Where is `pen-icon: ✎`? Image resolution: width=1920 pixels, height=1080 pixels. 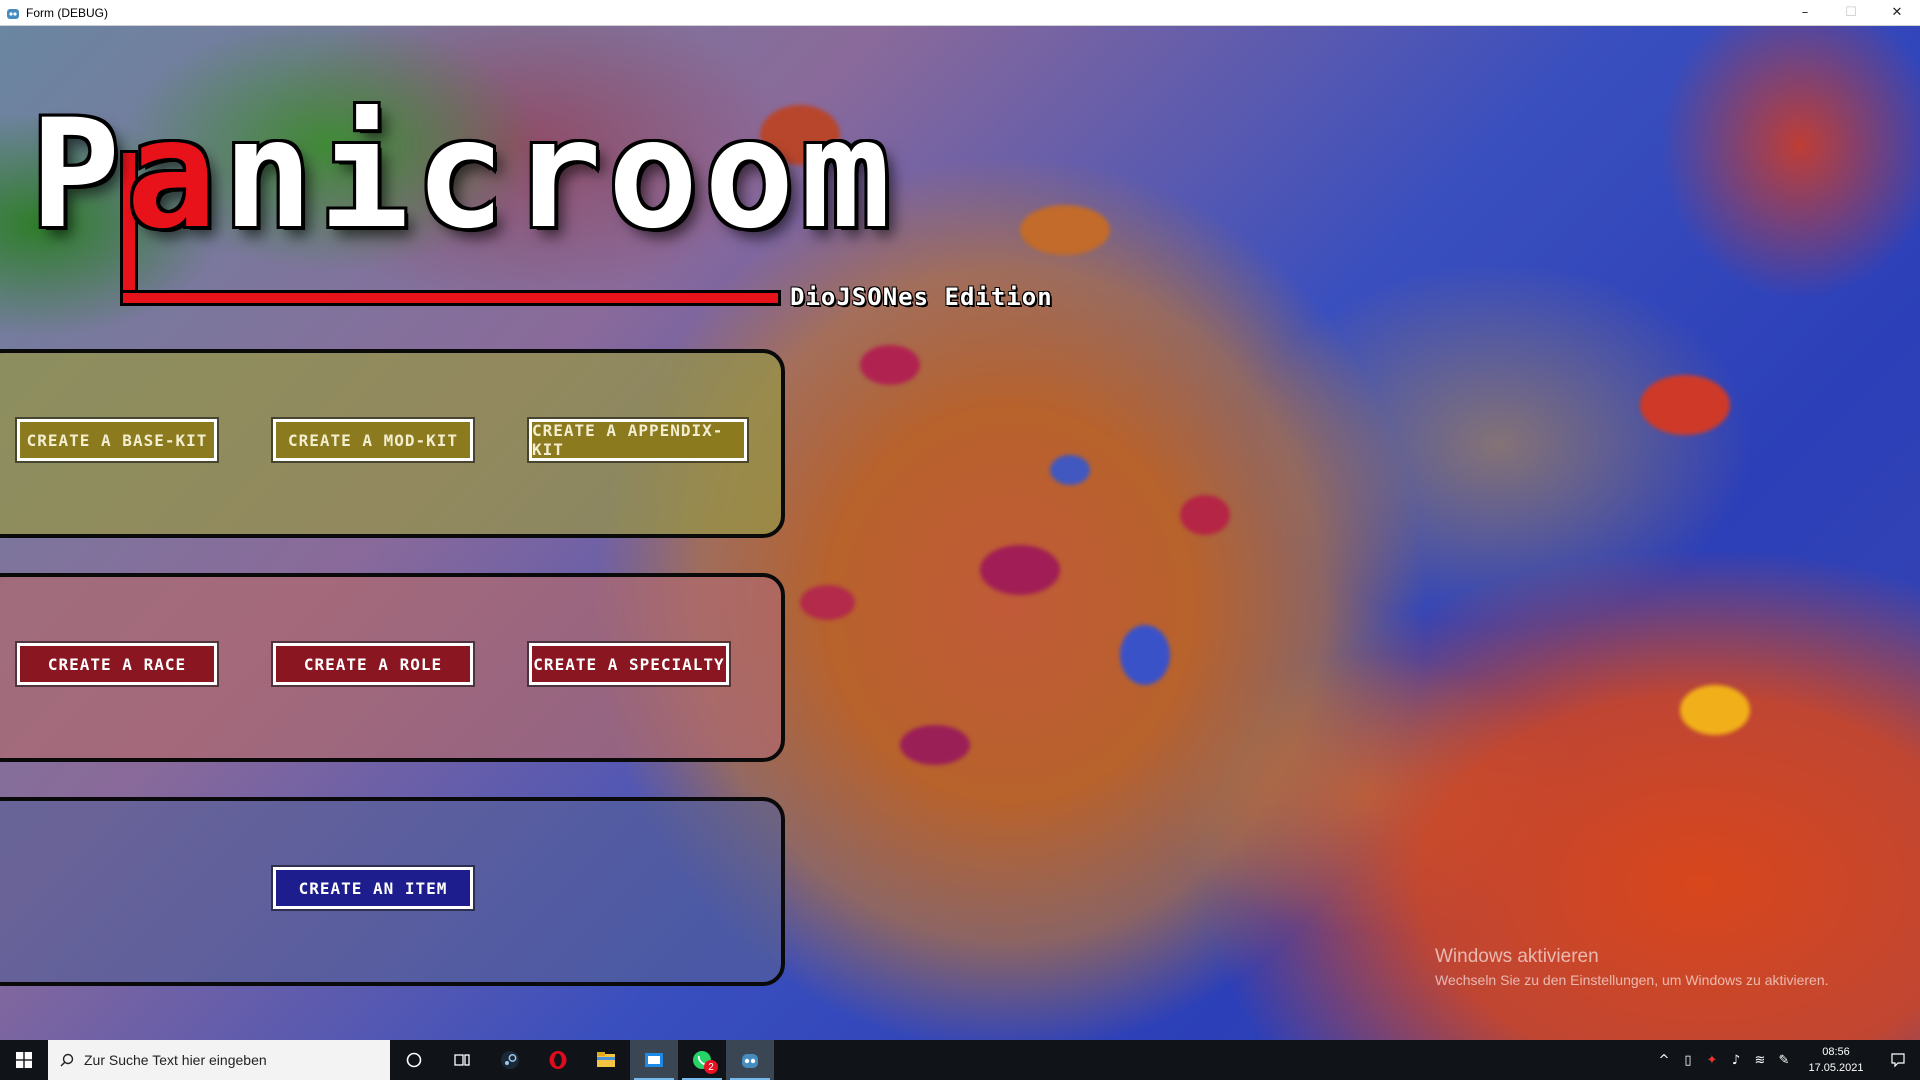 pen-icon: ✎ is located at coordinates (1784, 1060).